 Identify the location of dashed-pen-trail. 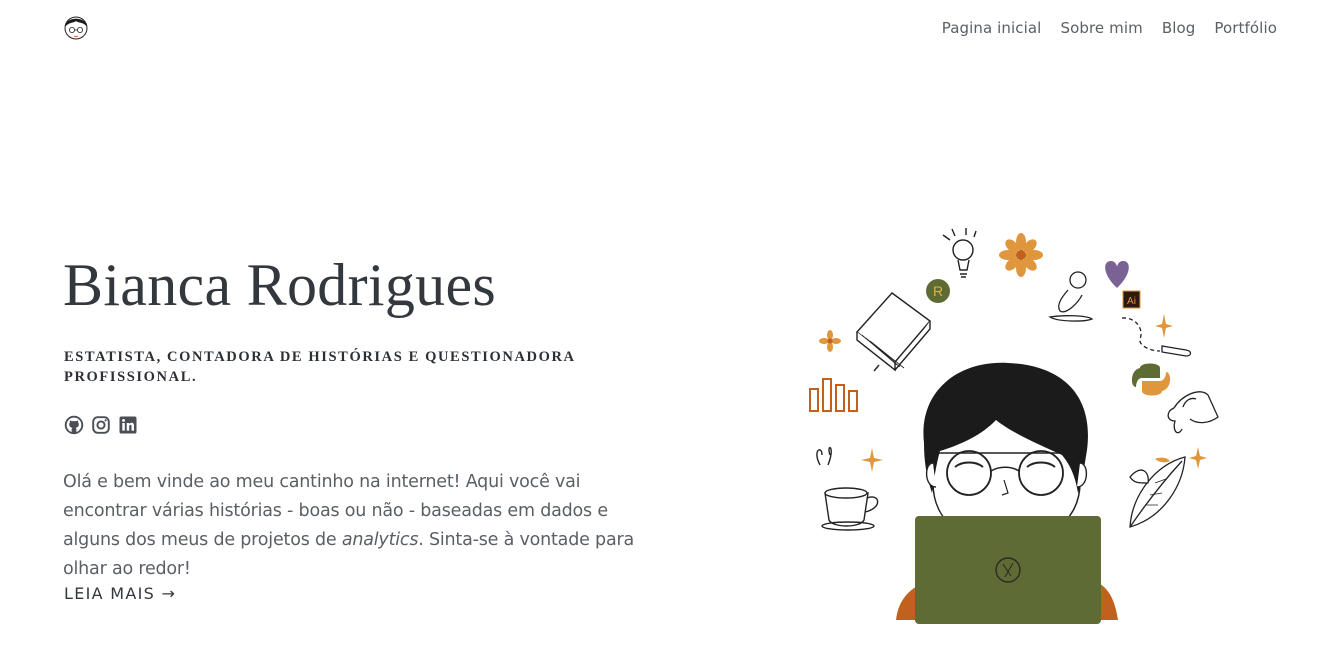
(1141, 334).